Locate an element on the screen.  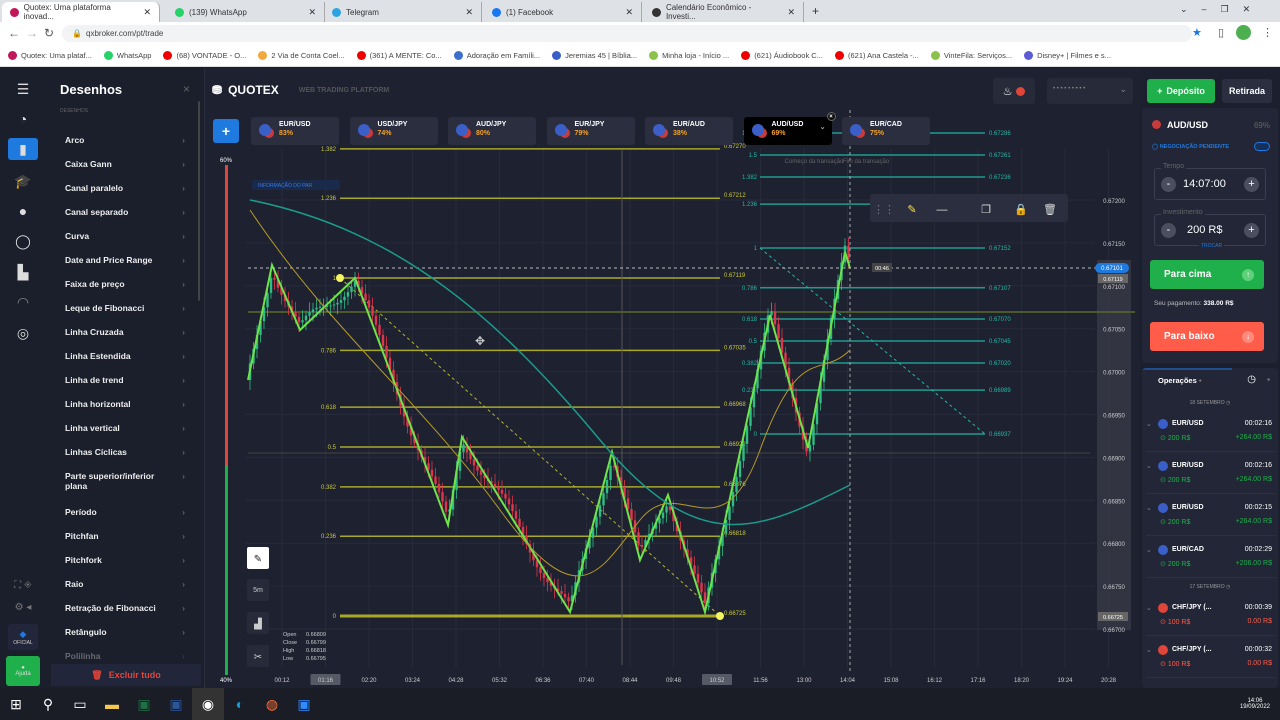
drawing-tool-item: Raio › is located at coordinates (125, 584).